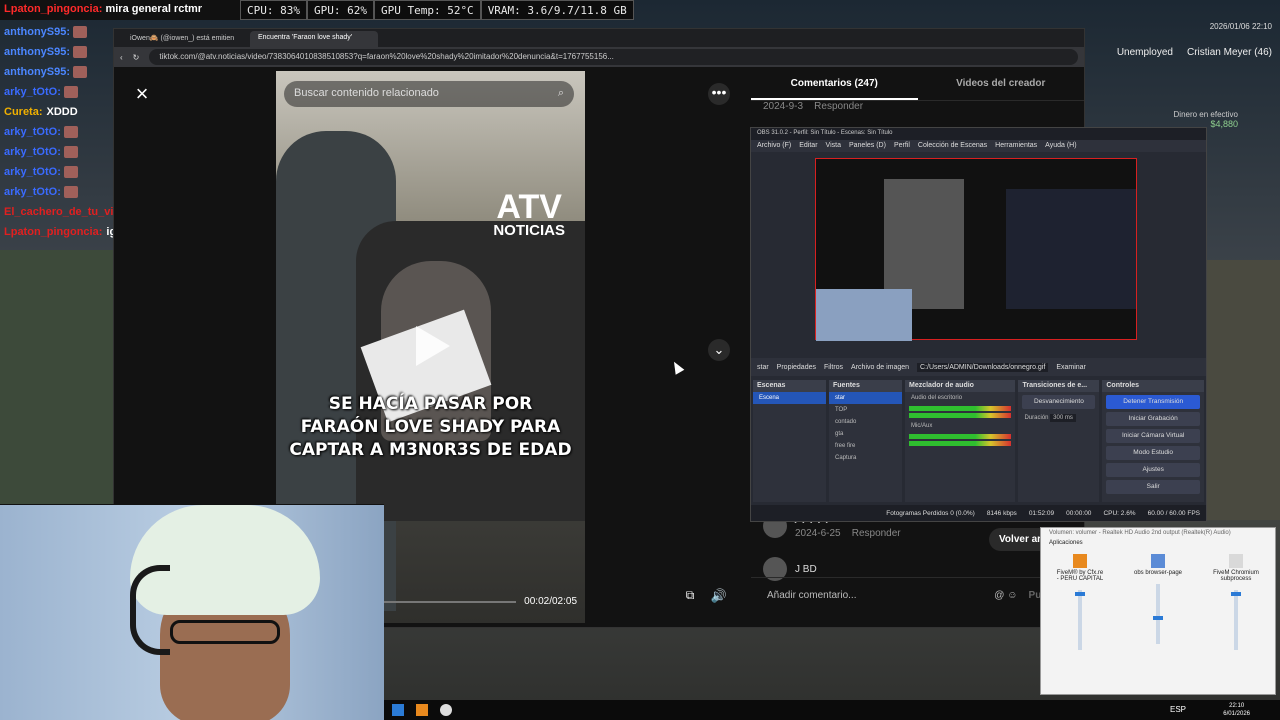  What do you see at coordinates (833, 367) in the screenshot?
I see `filters-button: Filtros` at bounding box center [833, 367].